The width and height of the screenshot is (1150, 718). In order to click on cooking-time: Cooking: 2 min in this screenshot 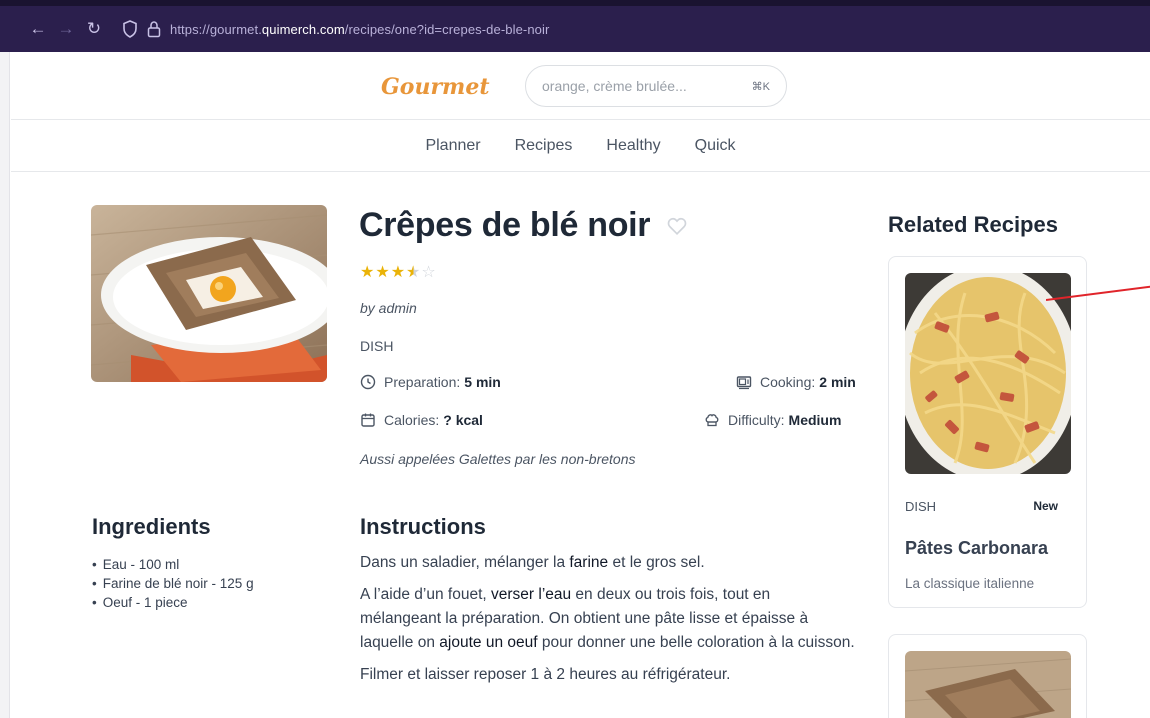, I will do `click(796, 382)`.